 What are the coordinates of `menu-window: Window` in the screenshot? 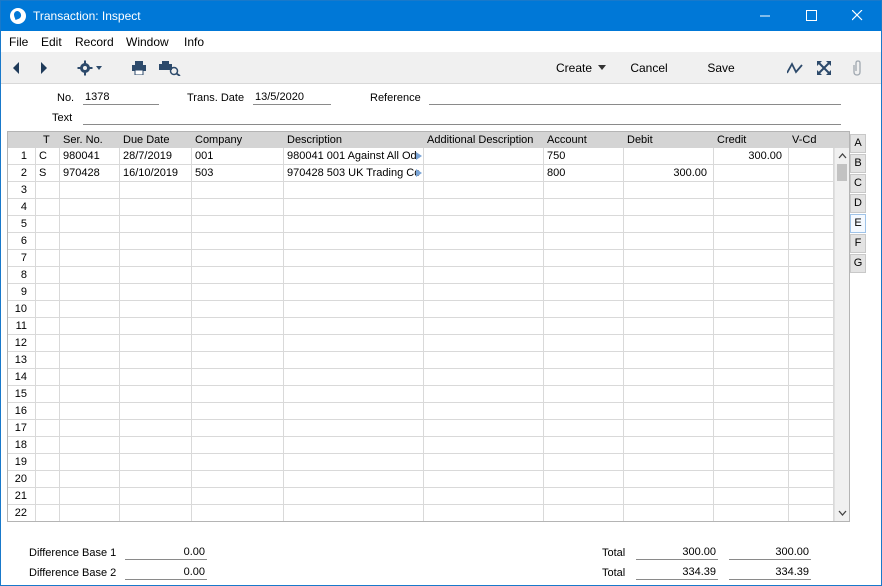 It's located at (147, 42).